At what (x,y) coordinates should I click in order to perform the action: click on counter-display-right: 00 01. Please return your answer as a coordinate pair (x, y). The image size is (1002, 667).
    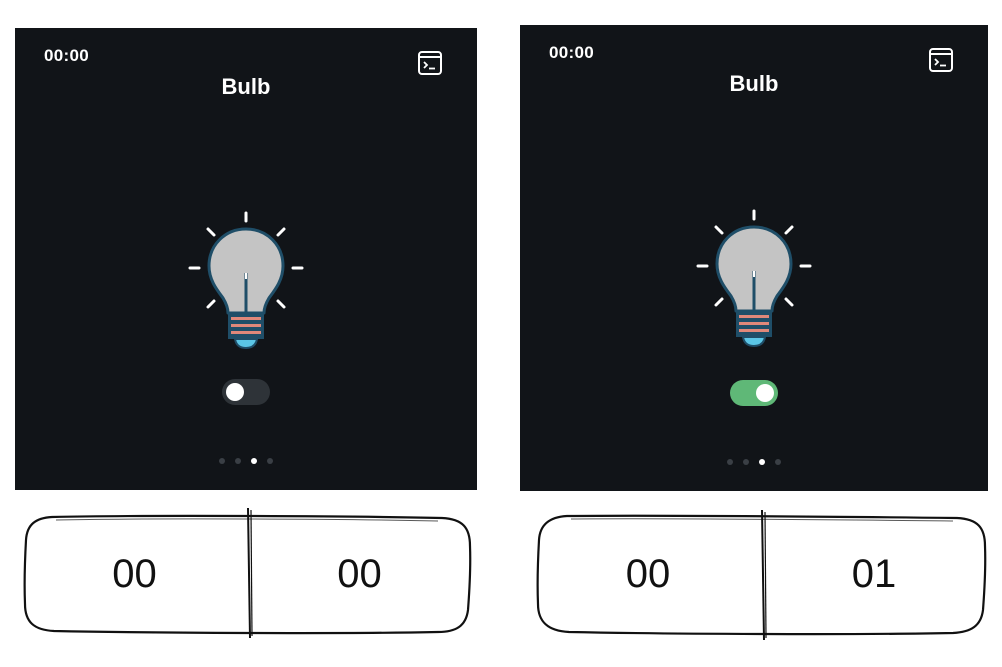
    Looking at the image, I should click on (761, 575).